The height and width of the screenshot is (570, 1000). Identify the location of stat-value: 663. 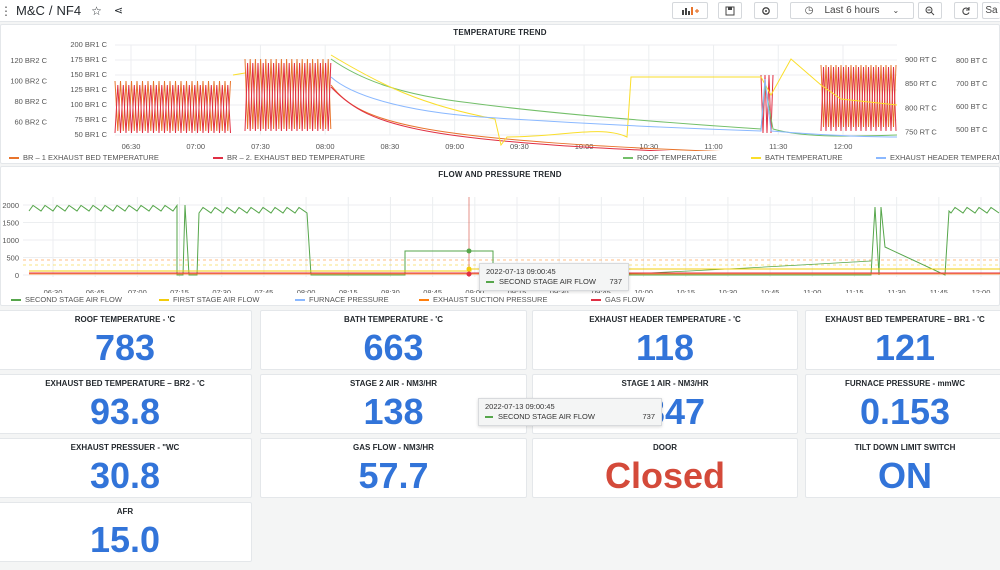
(393, 347).